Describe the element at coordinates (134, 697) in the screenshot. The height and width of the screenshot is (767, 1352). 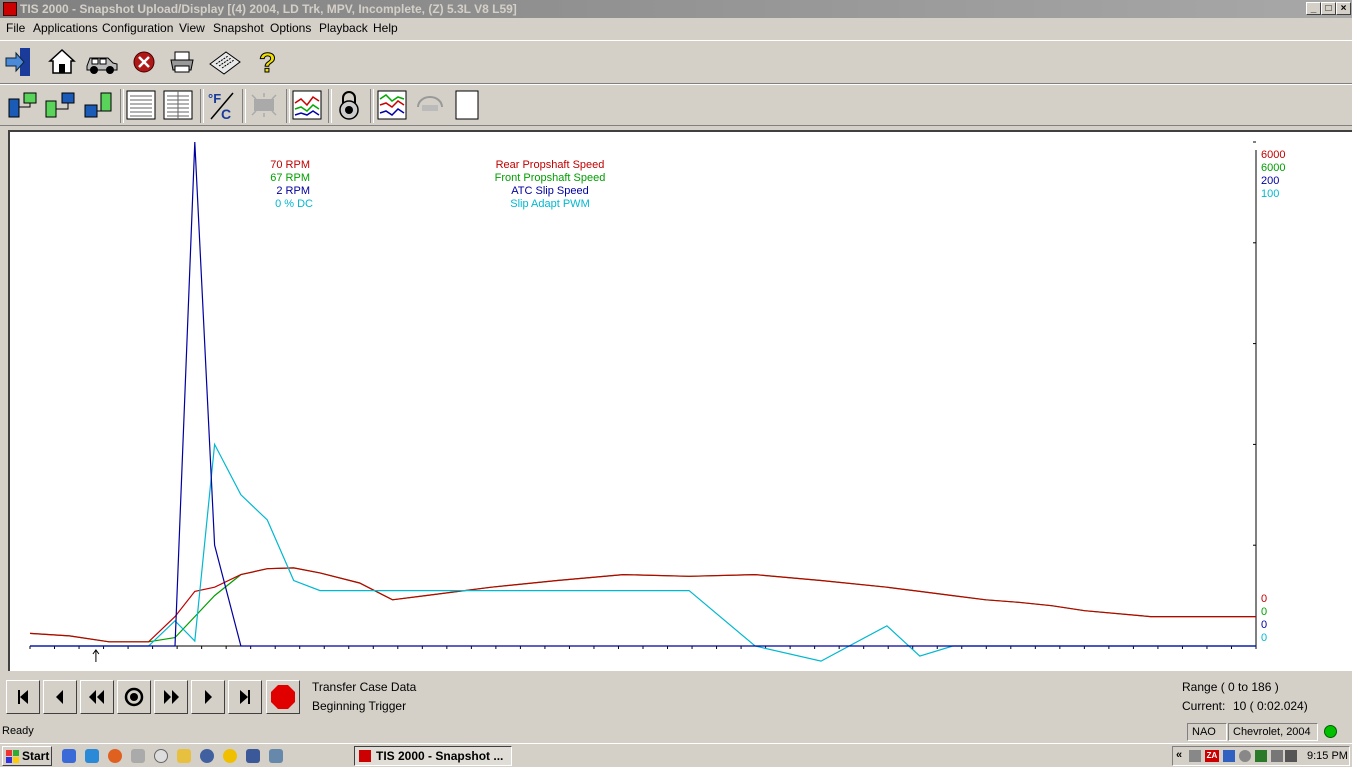
I see `record-icon` at that location.